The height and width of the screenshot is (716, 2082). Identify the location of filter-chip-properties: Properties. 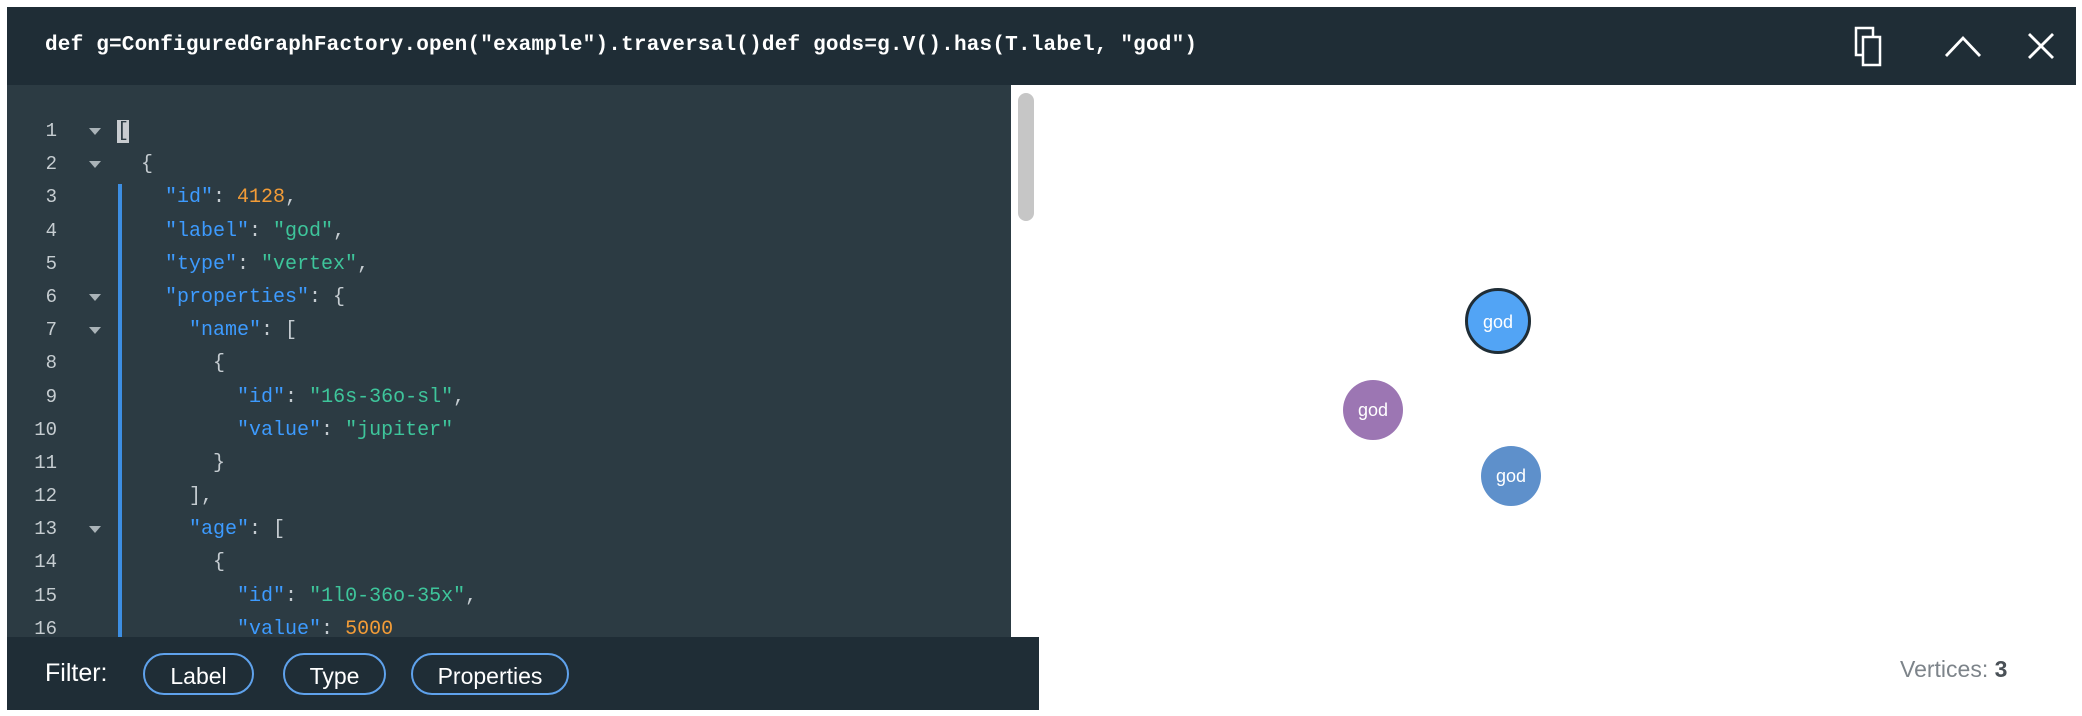
(490, 674).